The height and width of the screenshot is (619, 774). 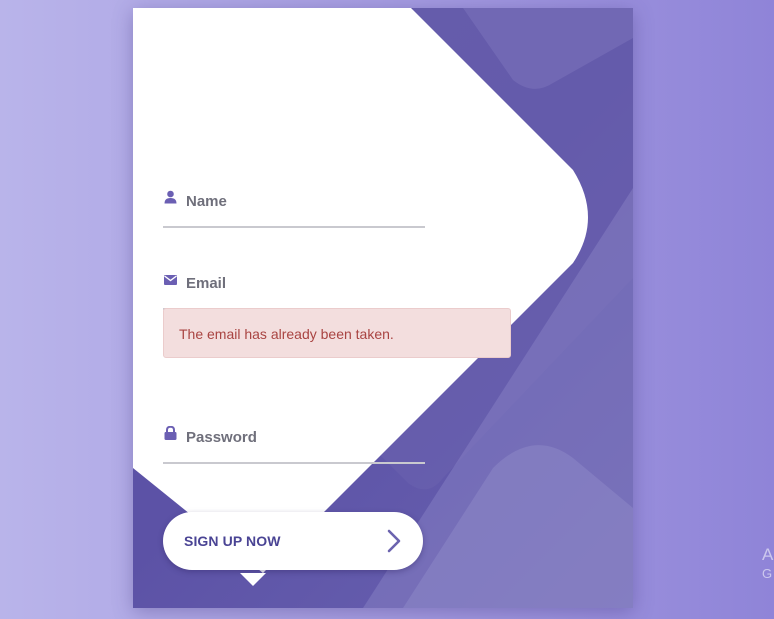 I want to click on email-label: Email, so click(x=206, y=283).